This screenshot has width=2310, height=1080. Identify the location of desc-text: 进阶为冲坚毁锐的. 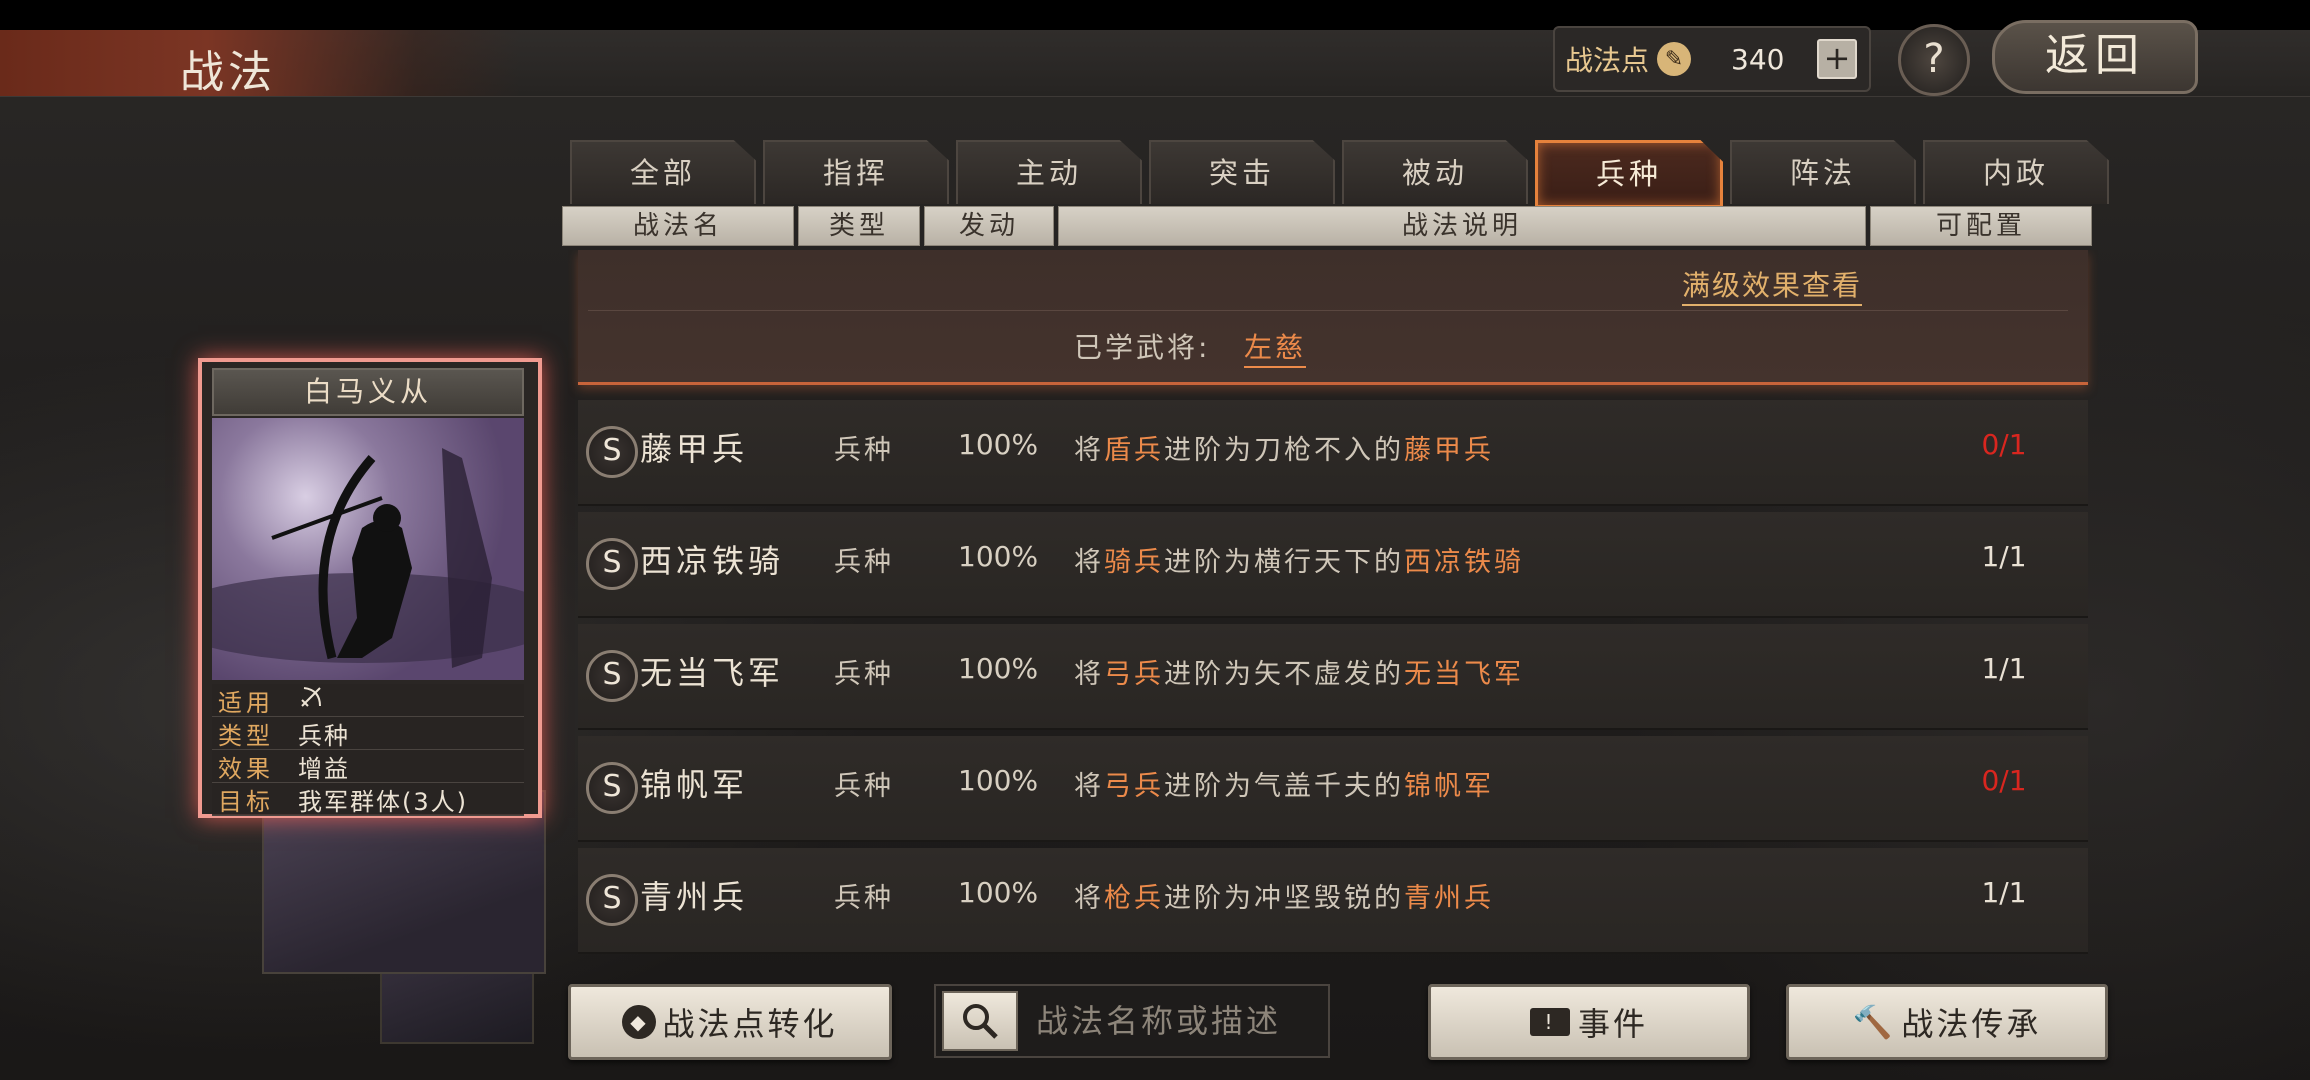
(1284, 898).